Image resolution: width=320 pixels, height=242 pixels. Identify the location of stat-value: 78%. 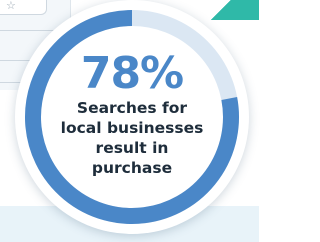
(132, 73).